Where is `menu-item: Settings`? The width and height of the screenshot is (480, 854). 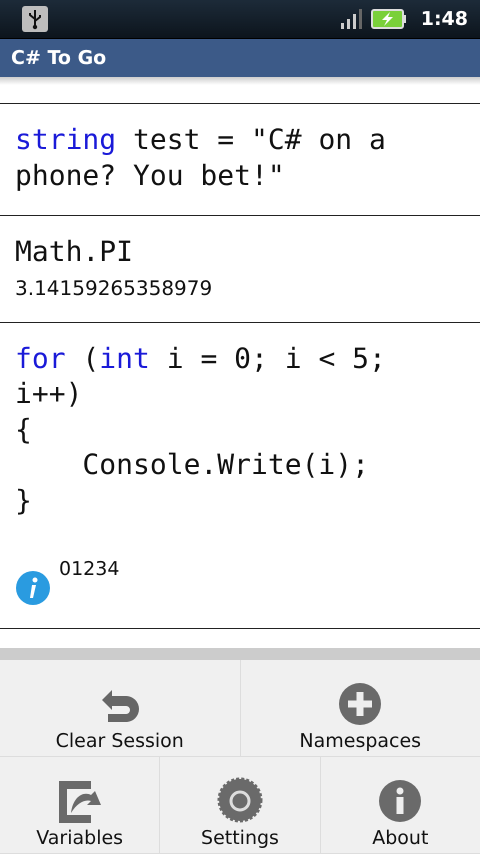 menu-item: Settings is located at coordinates (240, 805).